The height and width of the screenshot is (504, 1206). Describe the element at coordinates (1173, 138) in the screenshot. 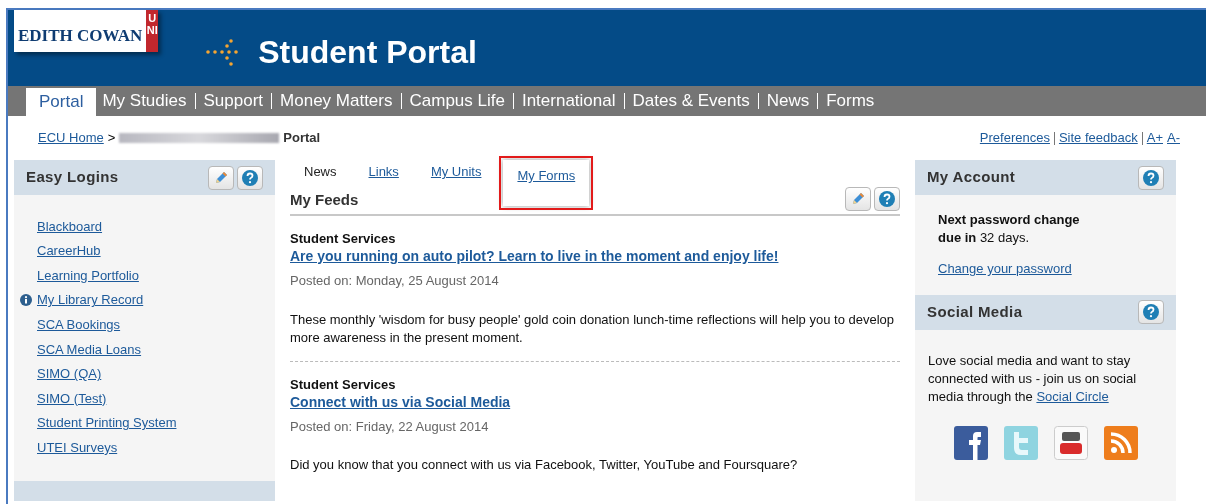

I see `utility-link: A-` at that location.